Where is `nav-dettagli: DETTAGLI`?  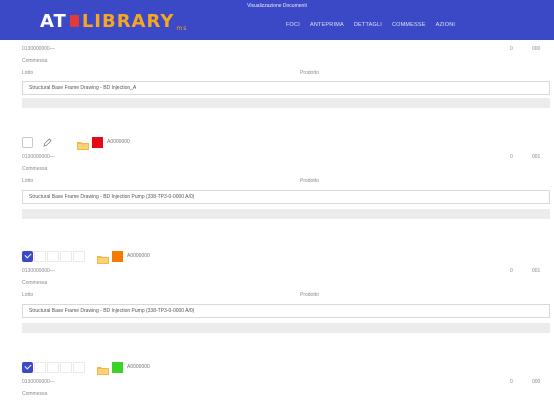 nav-dettagli: DETTAGLI is located at coordinates (368, 25).